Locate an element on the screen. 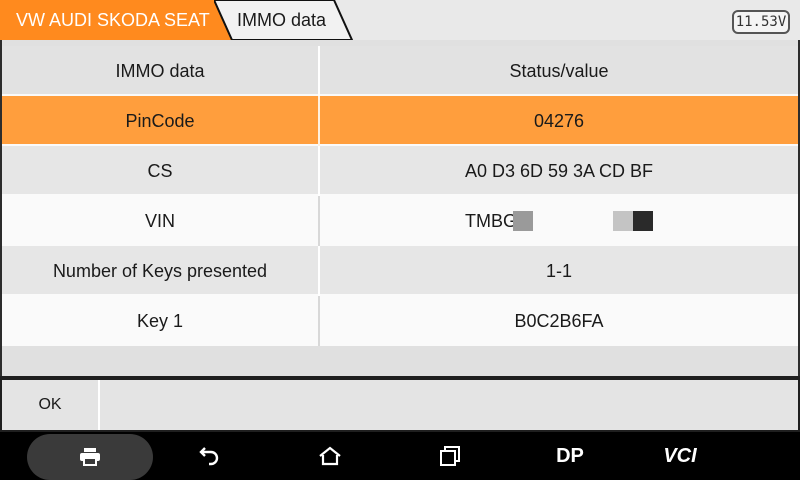 The height and width of the screenshot is (480, 800). row-value: A0 D3 6D 59 3A CD BF is located at coordinates (559, 170).